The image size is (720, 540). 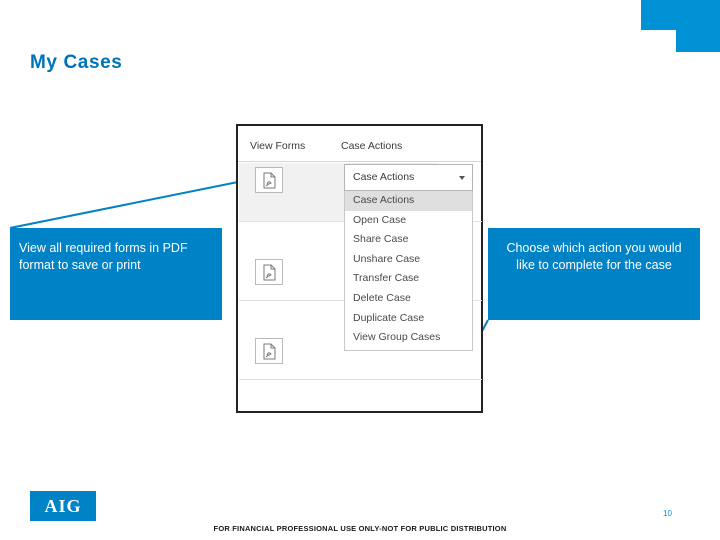 I want to click on case-actions-dropdown: Case Actions, so click(x=408, y=177).